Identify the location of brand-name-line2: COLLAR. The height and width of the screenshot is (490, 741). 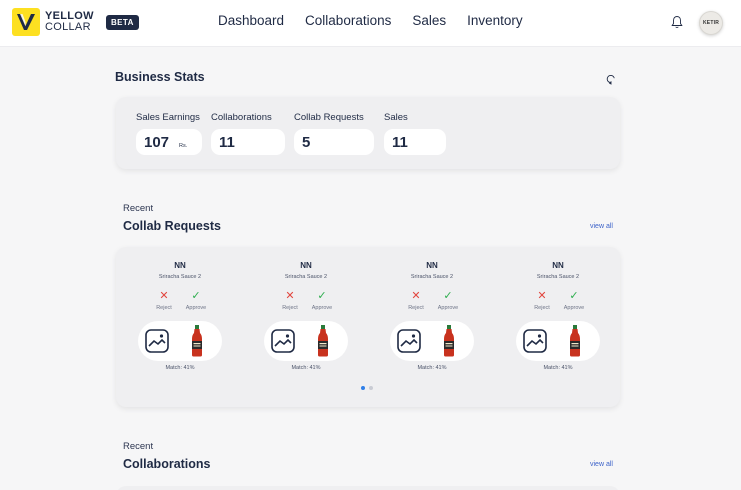
(68, 27).